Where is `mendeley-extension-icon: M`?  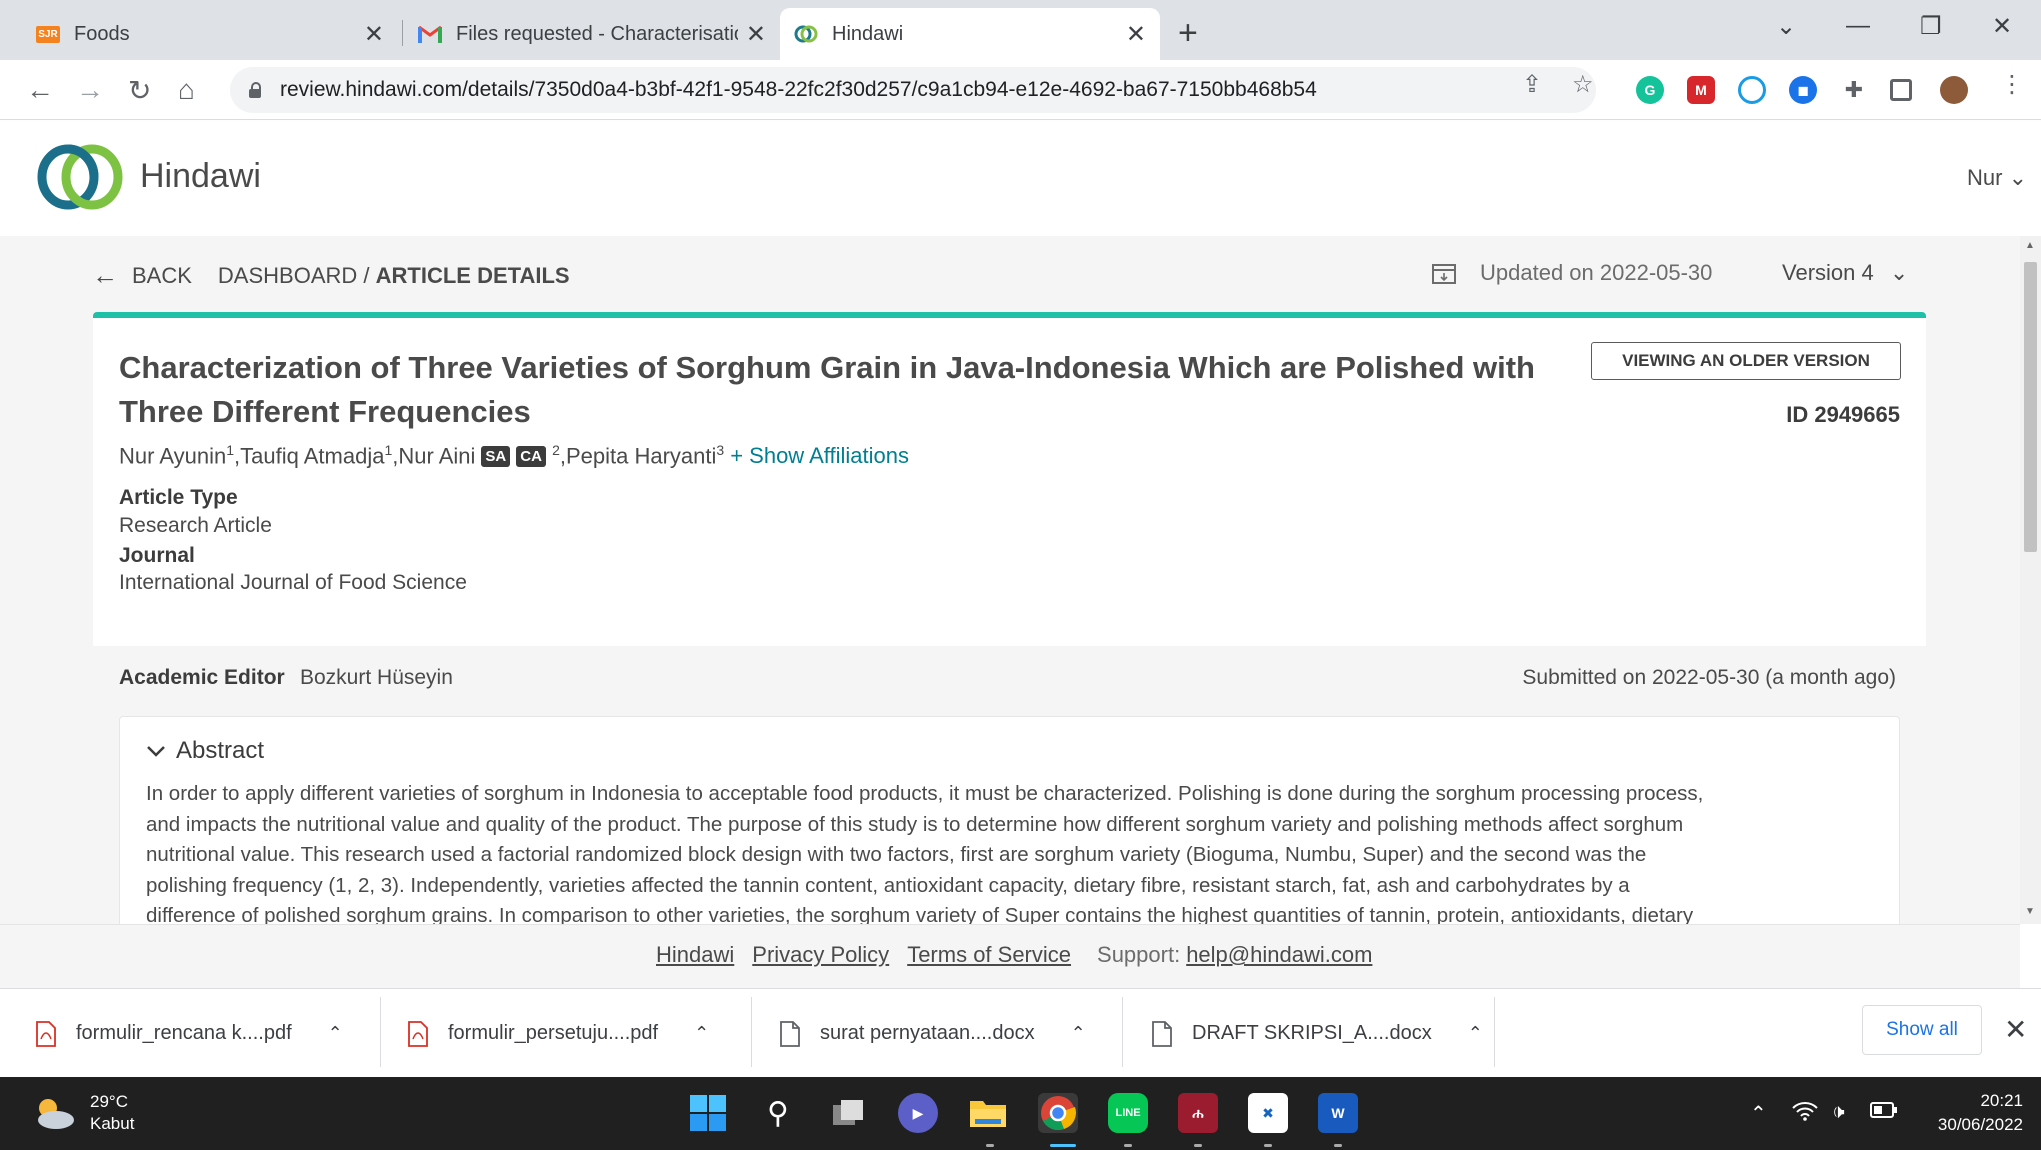
mendeley-extension-icon: M is located at coordinates (1701, 90).